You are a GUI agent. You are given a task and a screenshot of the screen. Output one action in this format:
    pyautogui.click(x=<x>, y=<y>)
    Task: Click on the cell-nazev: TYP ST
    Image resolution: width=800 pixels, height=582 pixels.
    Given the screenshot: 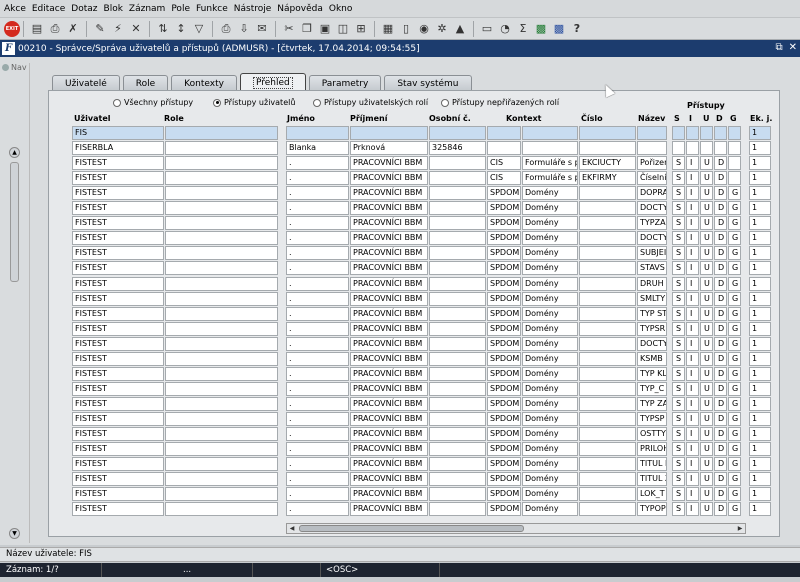 What is the action you would take?
    pyautogui.click(x=652, y=313)
    